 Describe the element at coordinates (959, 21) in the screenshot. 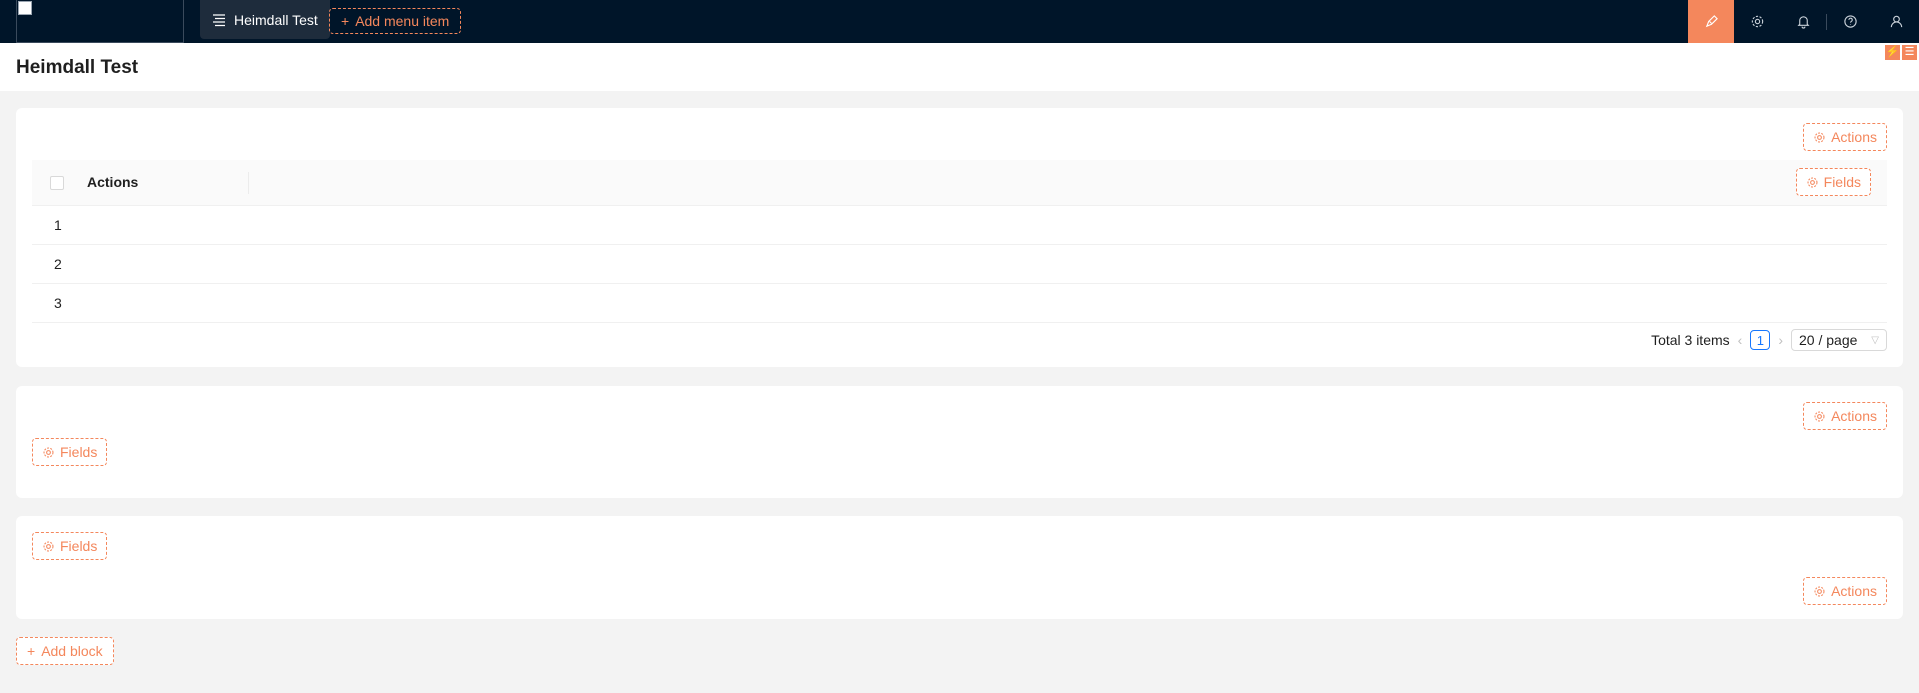

I see `top-navigation-bar: Heimdall Test + Add menu item` at that location.